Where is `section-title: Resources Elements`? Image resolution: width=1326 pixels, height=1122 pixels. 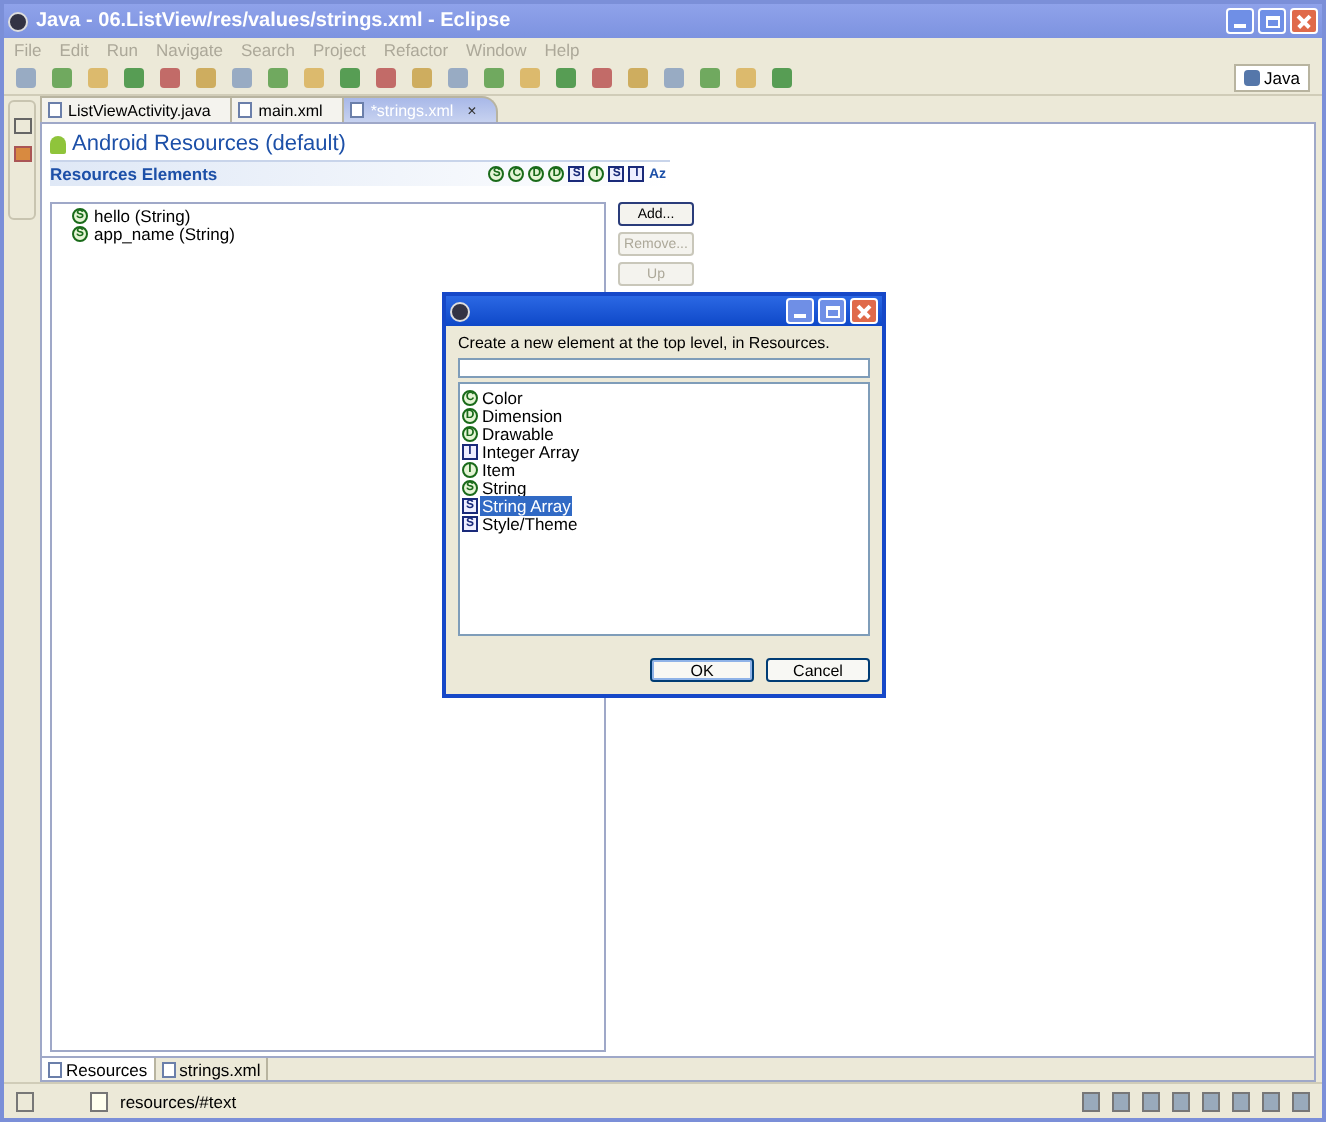 section-title: Resources Elements is located at coordinates (135, 174).